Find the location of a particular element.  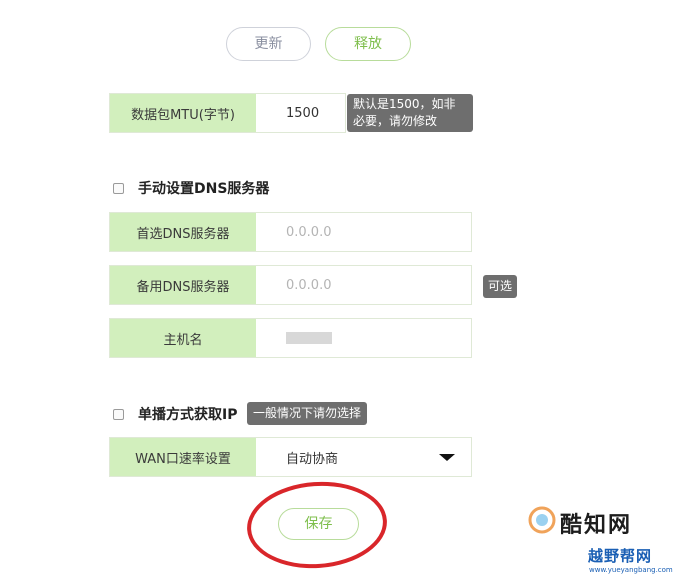

hostname-input is located at coordinates (363, 338).